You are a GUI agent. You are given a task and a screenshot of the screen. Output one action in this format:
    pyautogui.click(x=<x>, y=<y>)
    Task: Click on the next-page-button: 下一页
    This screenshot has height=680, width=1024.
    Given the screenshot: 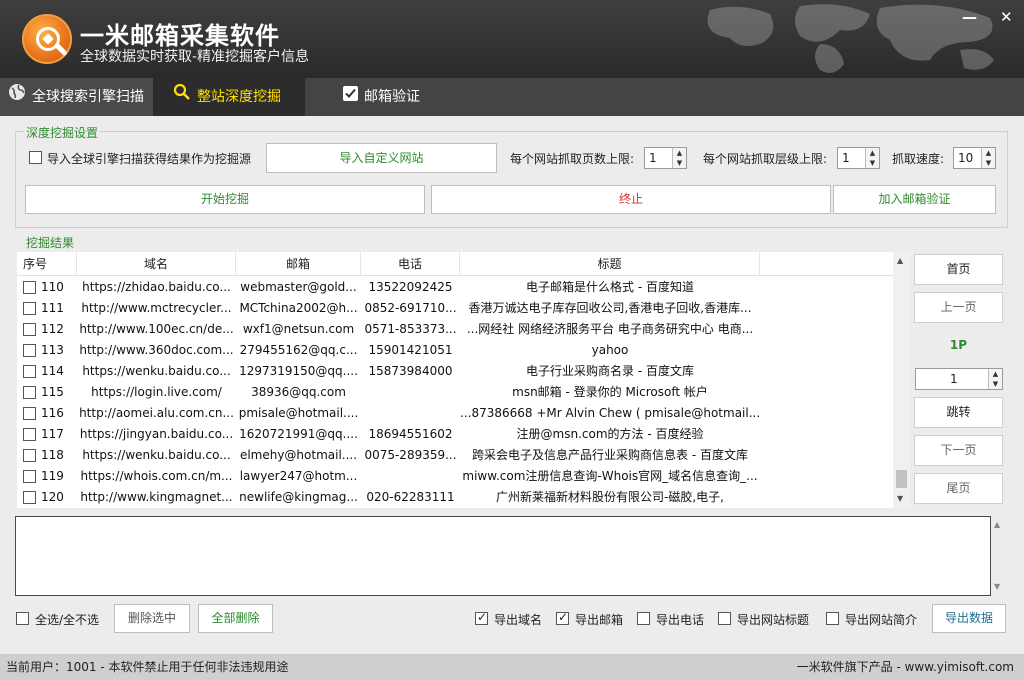 What is the action you would take?
    pyautogui.click(x=958, y=450)
    